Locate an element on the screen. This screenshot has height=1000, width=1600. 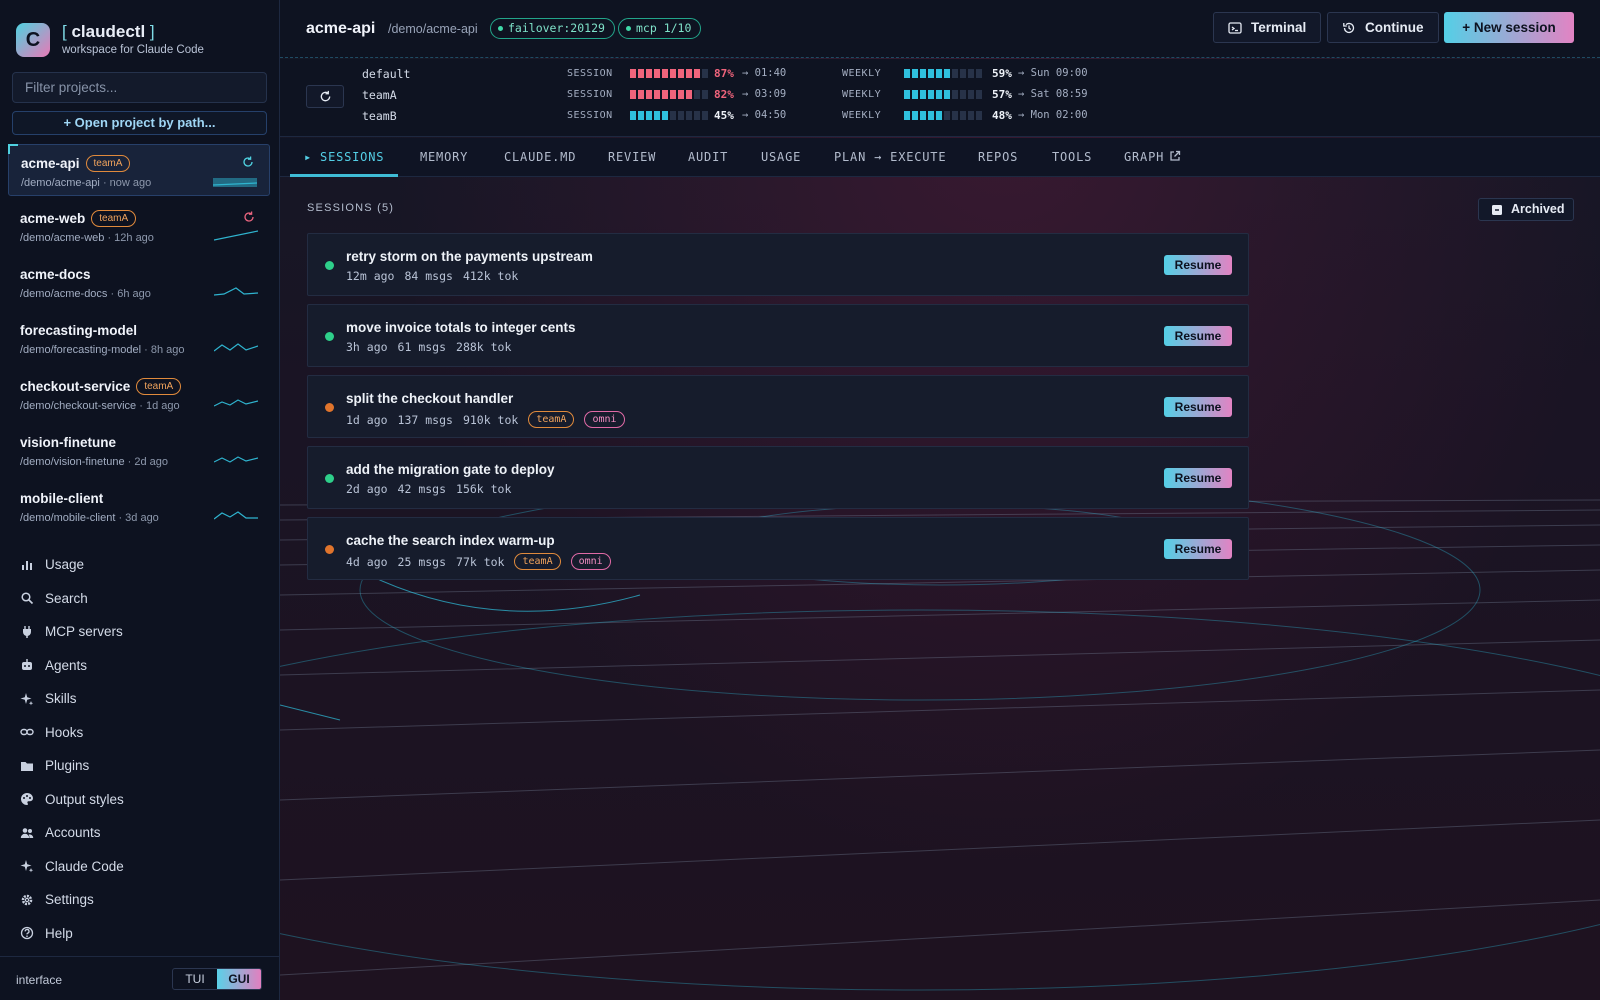
project-age: · 3d ago is located at coordinates (138, 518).